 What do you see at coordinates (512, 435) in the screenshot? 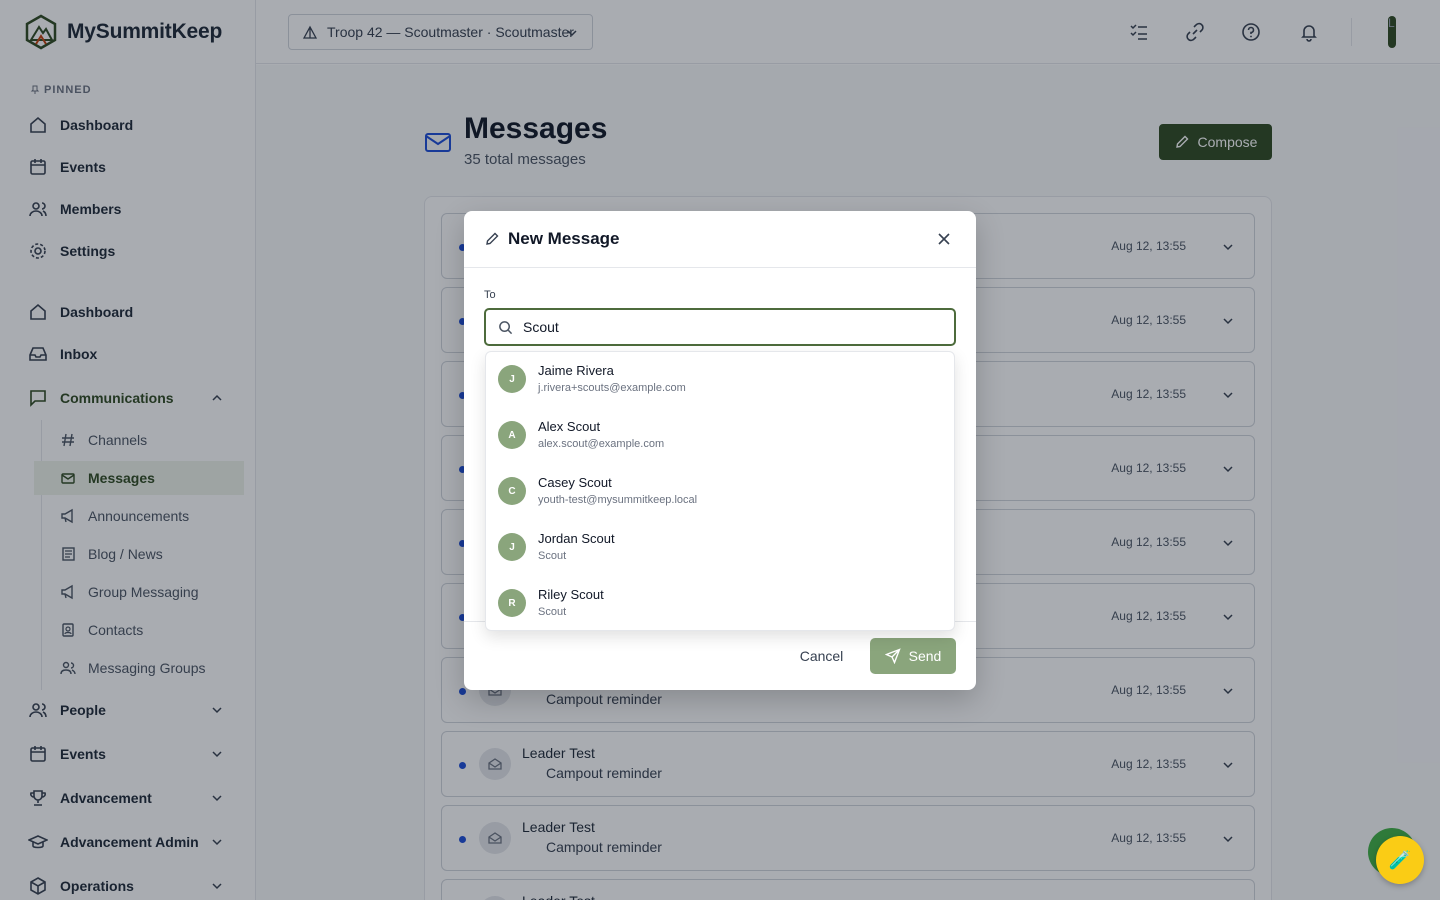
I see `avatar: A` at bounding box center [512, 435].